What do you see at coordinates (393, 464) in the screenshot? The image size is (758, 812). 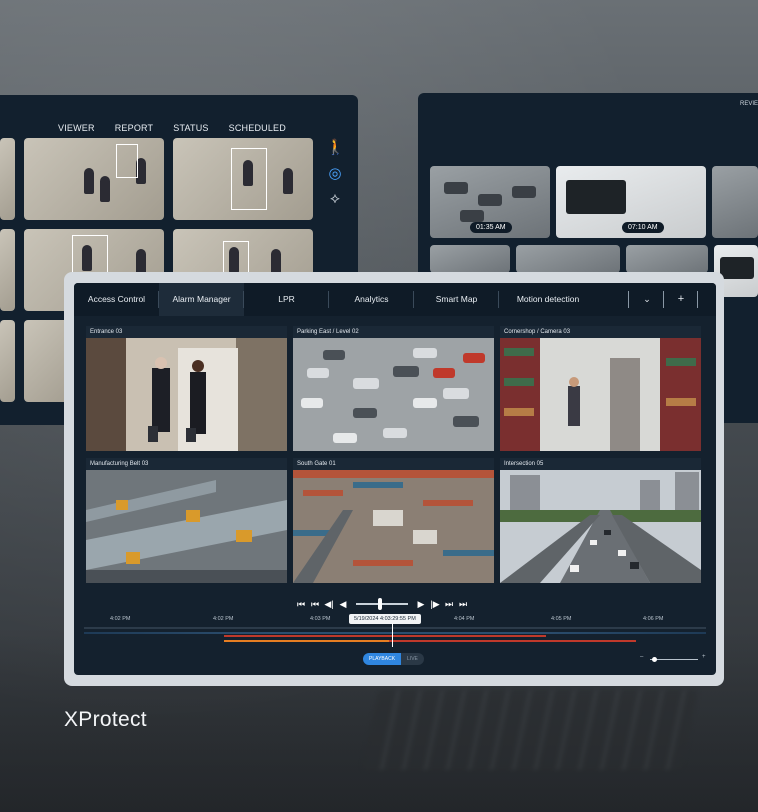 I see `camera-label: South Gate 01` at bounding box center [393, 464].